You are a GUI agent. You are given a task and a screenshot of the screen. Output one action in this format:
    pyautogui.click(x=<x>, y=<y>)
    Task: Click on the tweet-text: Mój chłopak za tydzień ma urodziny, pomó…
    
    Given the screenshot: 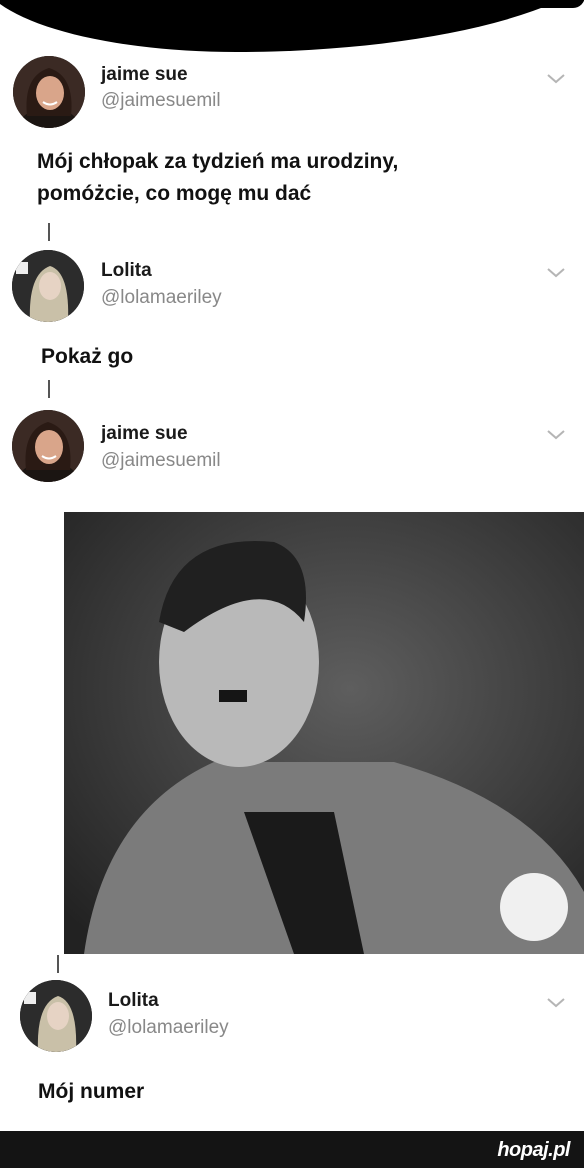 What is the action you would take?
    pyautogui.click(x=217, y=178)
    